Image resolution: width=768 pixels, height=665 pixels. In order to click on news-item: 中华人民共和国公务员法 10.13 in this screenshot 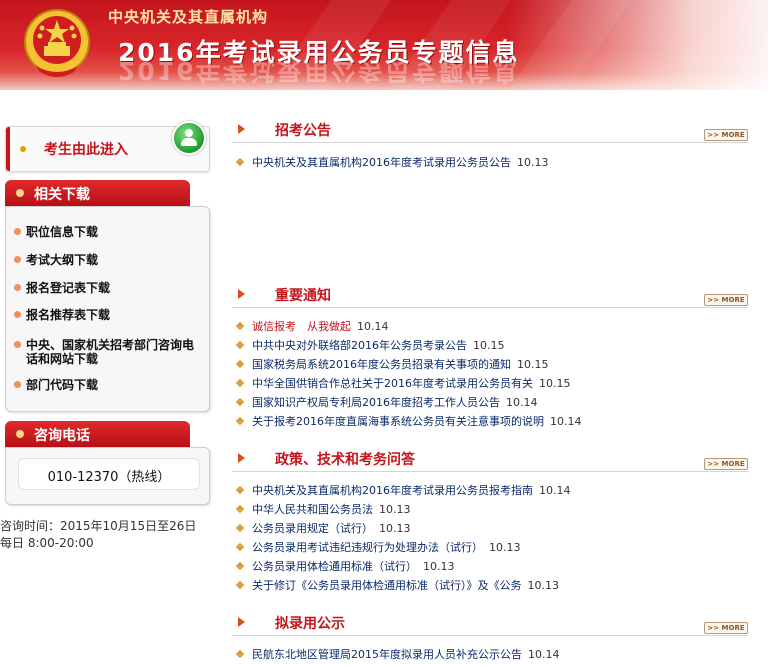, I will do `click(323, 510)`.